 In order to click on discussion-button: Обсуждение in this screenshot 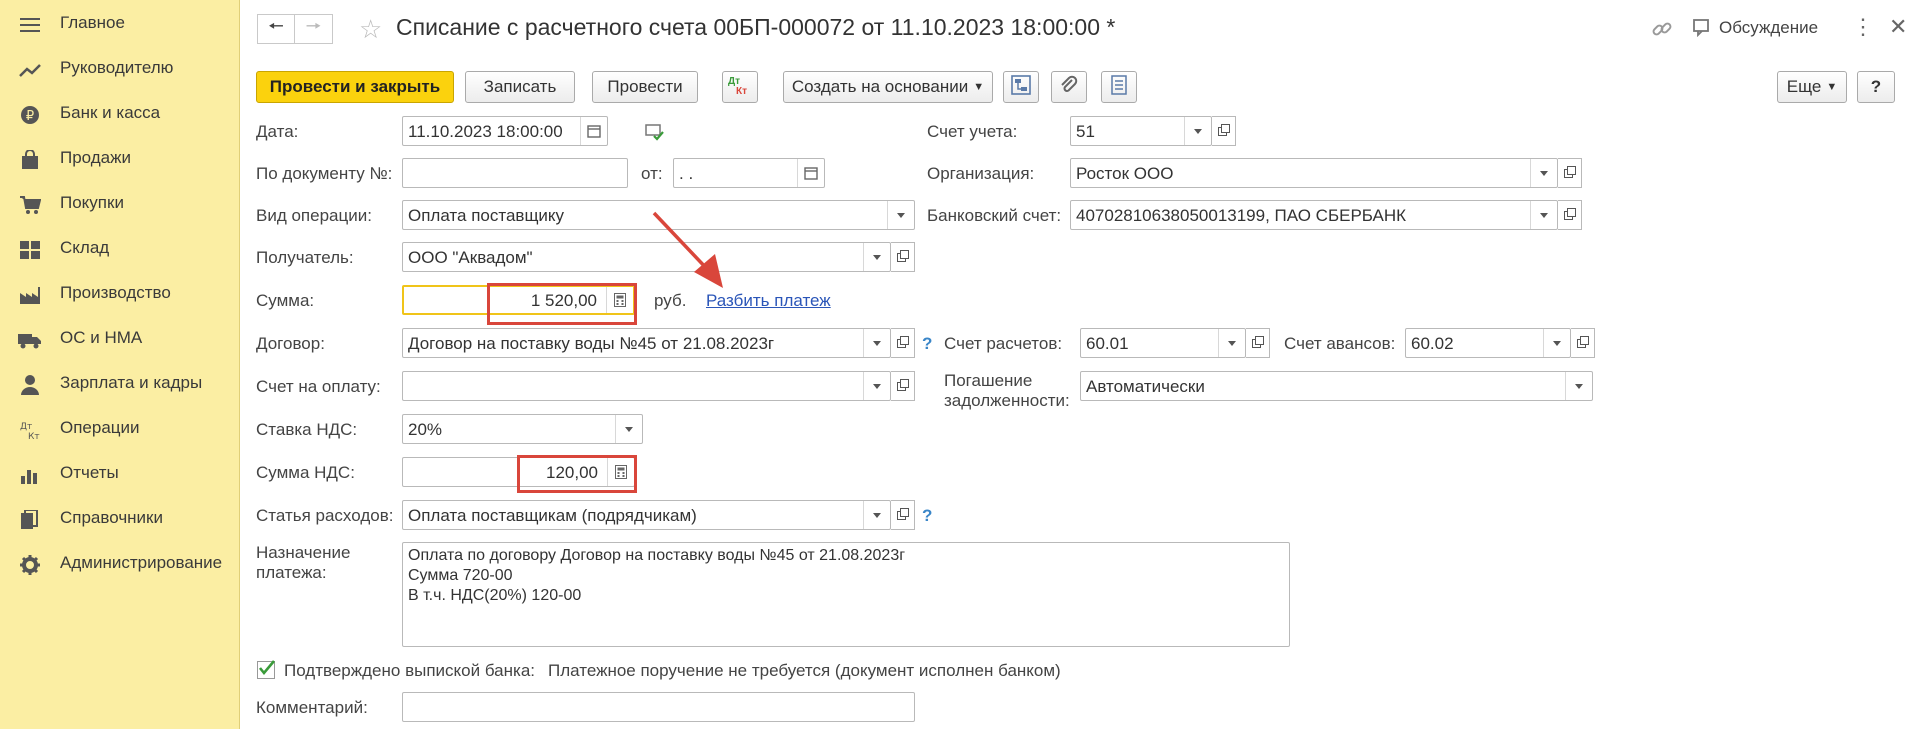, I will do `click(1768, 28)`.